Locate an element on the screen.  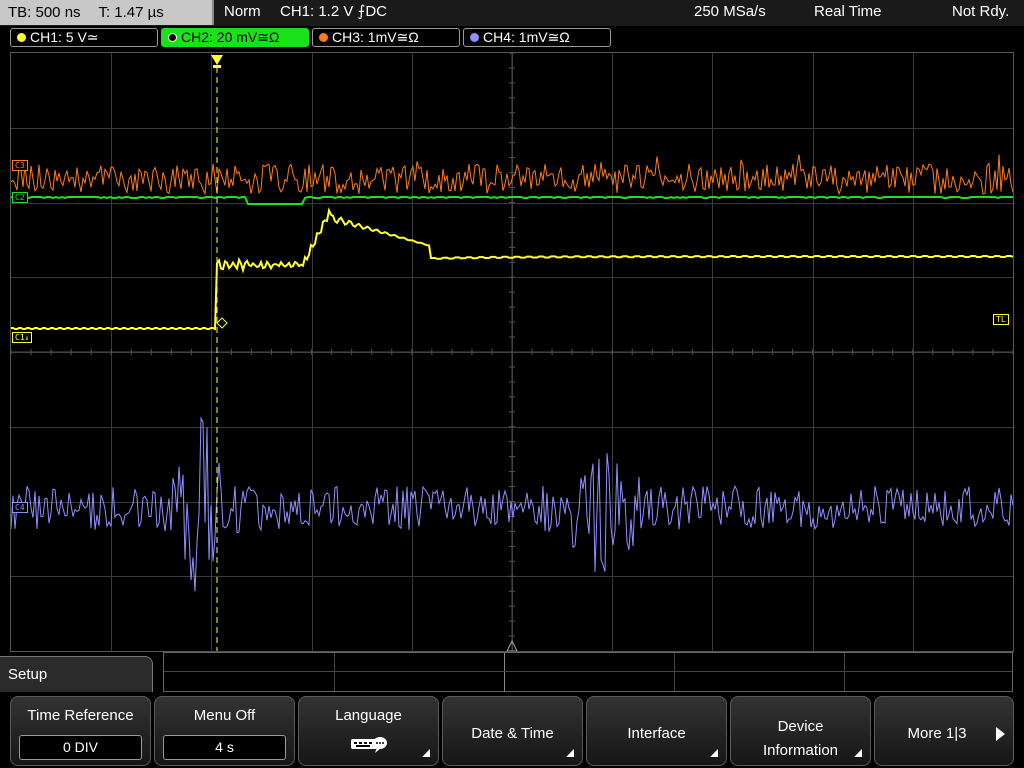
date-time-button: Date & Time is located at coordinates (512, 731).